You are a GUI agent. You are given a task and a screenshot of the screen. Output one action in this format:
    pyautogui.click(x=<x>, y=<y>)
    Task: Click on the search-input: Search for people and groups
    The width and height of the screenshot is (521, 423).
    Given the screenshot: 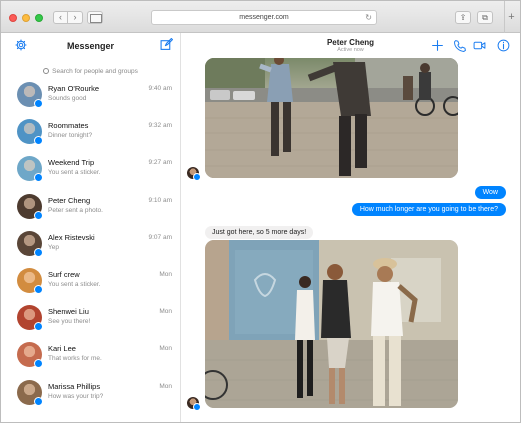 What is the action you would take?
    pyautogui.click(x=90, y=71)
    